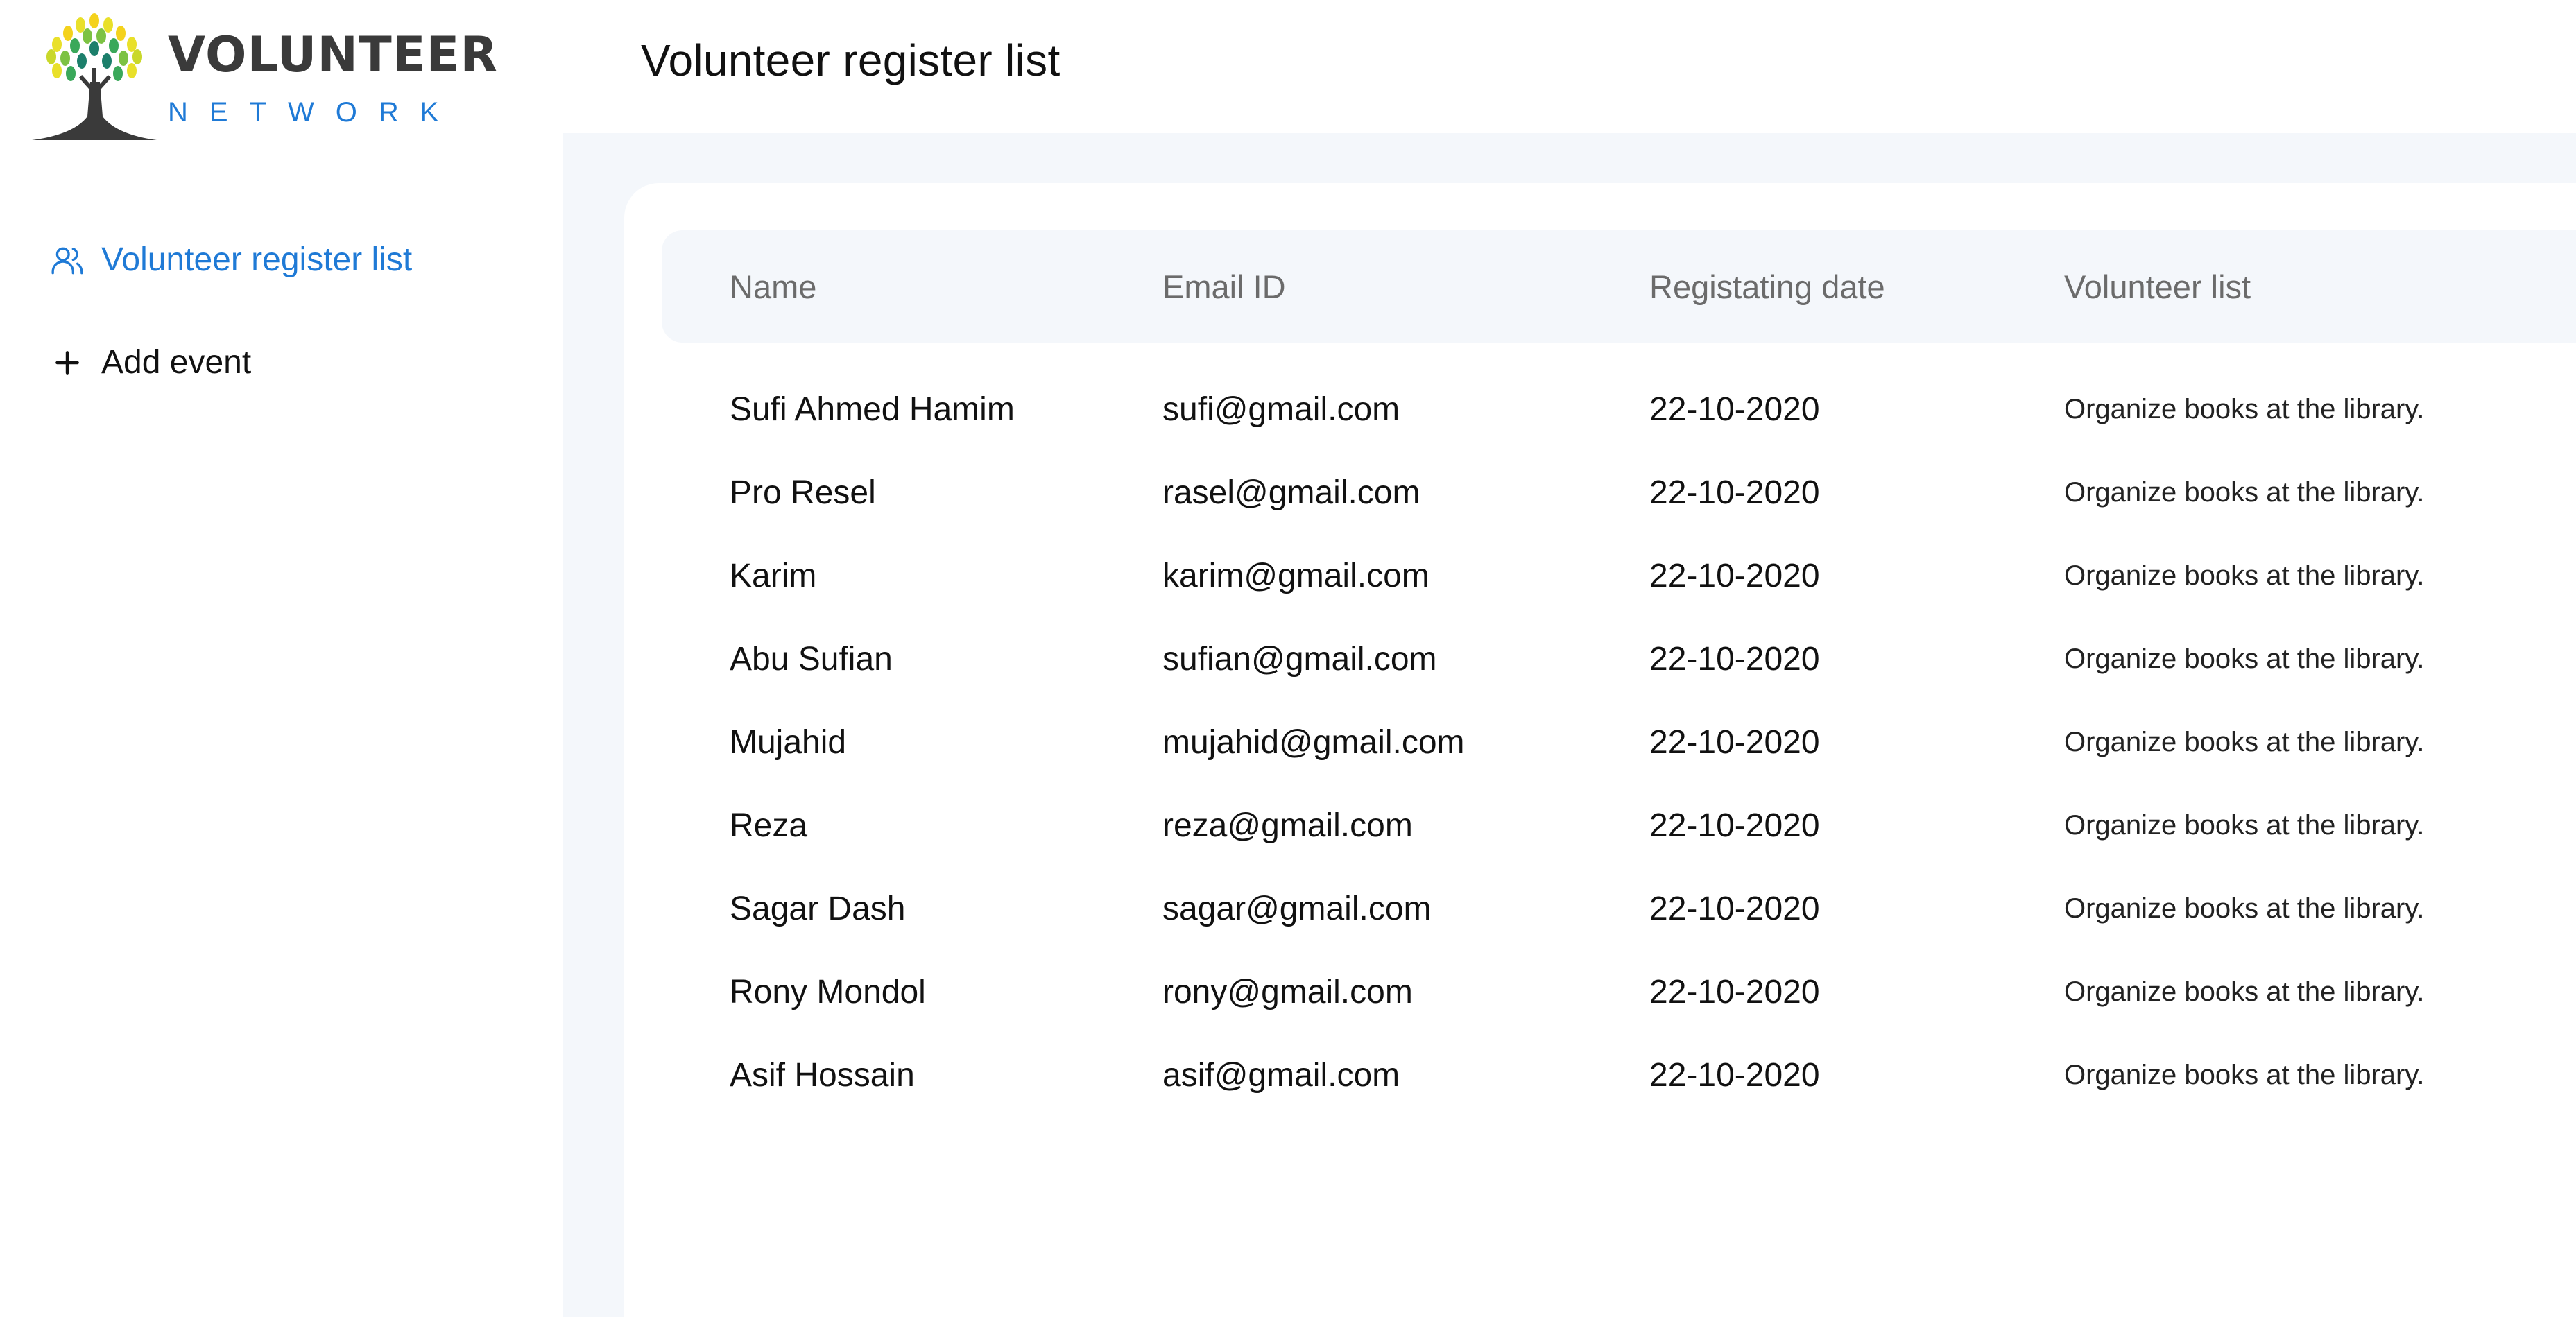 The width and height of the screenshot is (2576, 1317). What do you see at coordinates (788, 742) in the screenshot?
I see `cell-name: Mujahid` at bounding box center [788, 742].